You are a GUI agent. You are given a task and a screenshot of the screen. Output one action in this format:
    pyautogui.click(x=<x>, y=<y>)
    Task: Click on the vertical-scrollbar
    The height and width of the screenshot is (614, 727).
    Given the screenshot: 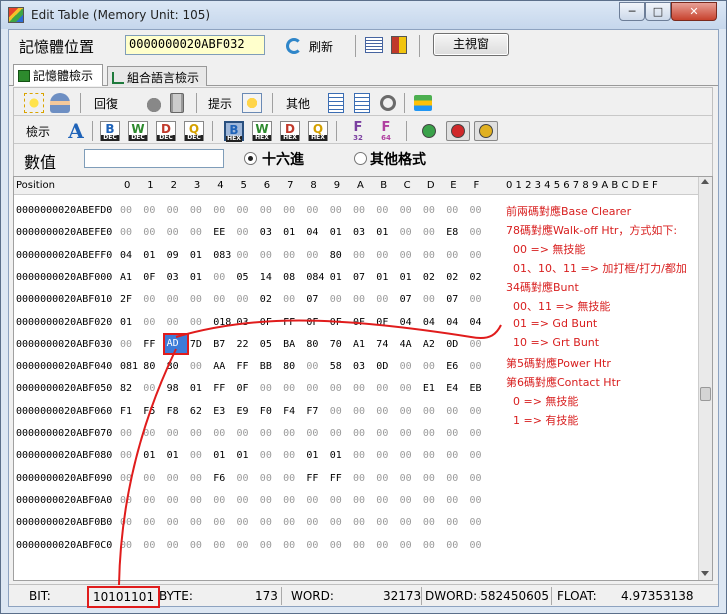 What is the action you would take?
    pyautogui.click(x=705, y=378)
    